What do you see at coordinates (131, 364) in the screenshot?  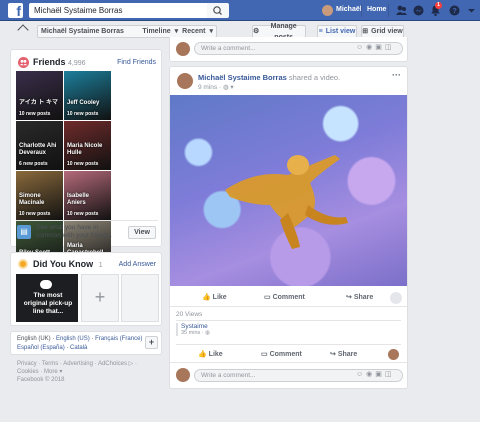 I see `adchoices-icon: ▷` at bounding box center [131, 364].